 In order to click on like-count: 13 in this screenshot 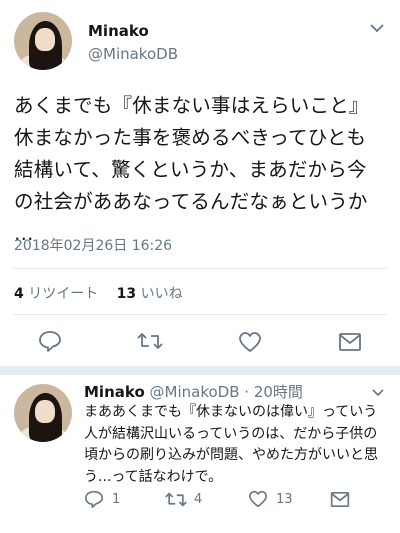, I will do `click(284, 499)`.